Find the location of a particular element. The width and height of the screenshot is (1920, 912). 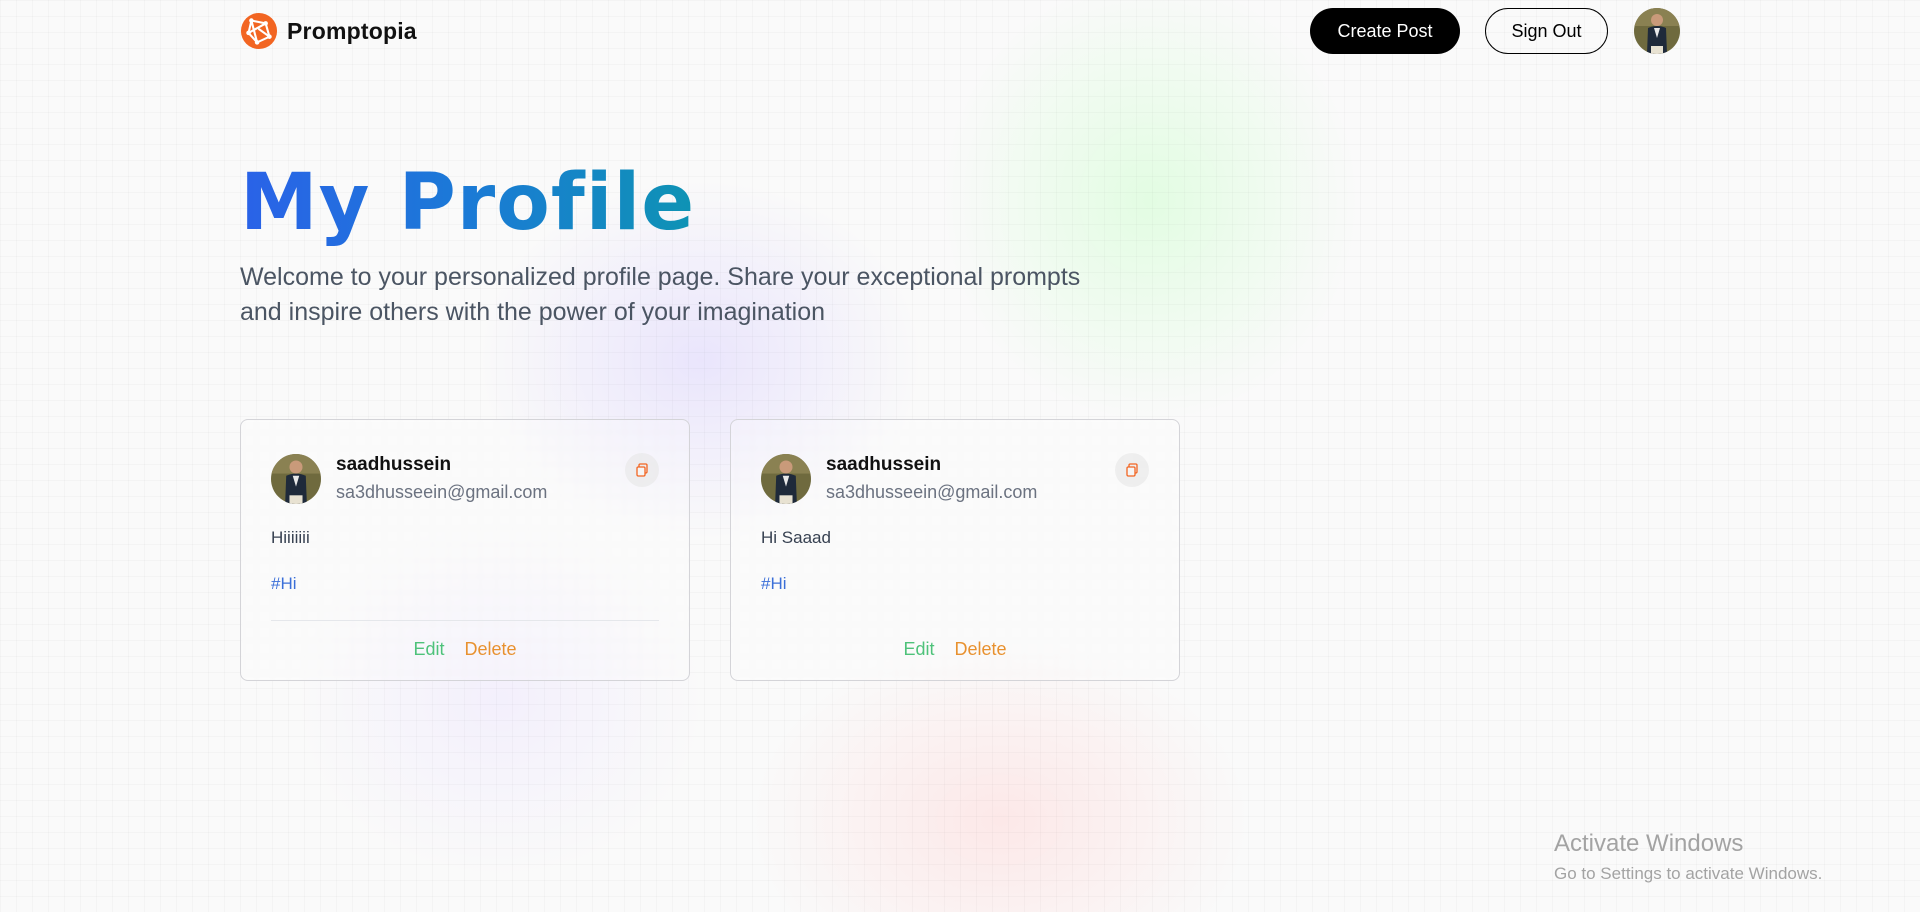

card-divider is located at coordinates (465, 620).